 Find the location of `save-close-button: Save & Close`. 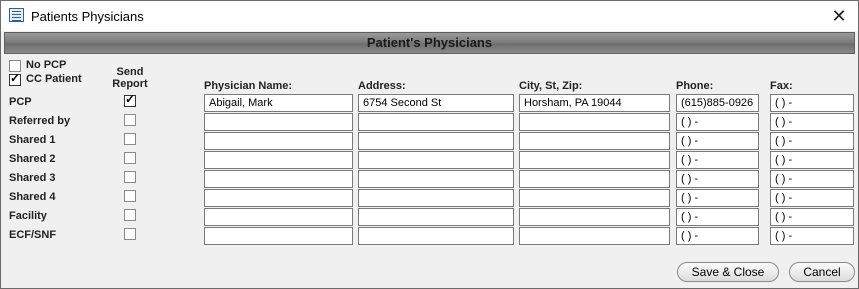

save-close-button: Save & Close is located at coordinates (728, 272).